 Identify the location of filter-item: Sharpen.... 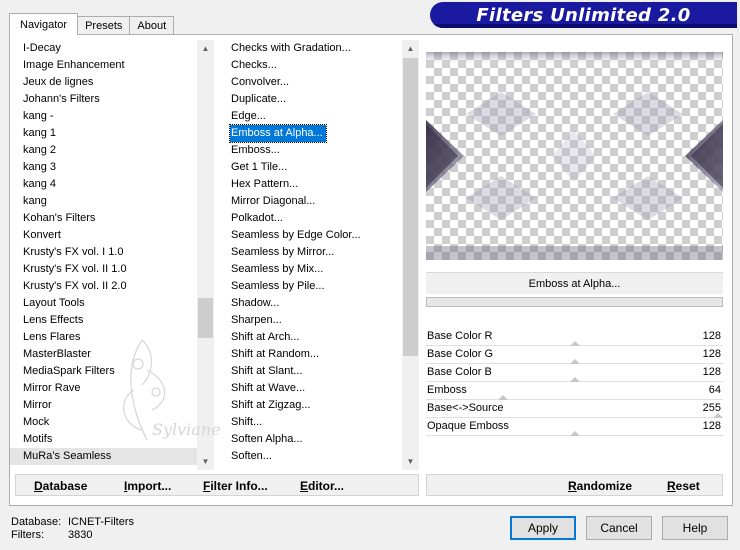
(314, 320).